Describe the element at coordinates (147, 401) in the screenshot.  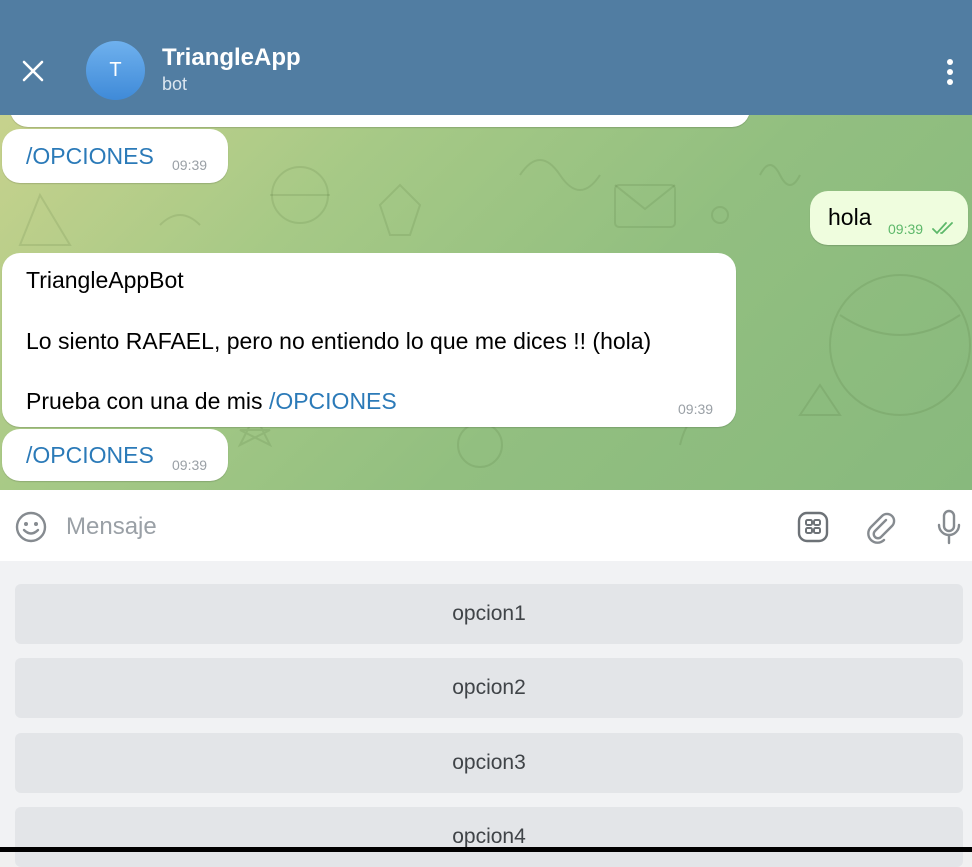
I see `message-text-prefix: Prueba con una de mis` at that location.